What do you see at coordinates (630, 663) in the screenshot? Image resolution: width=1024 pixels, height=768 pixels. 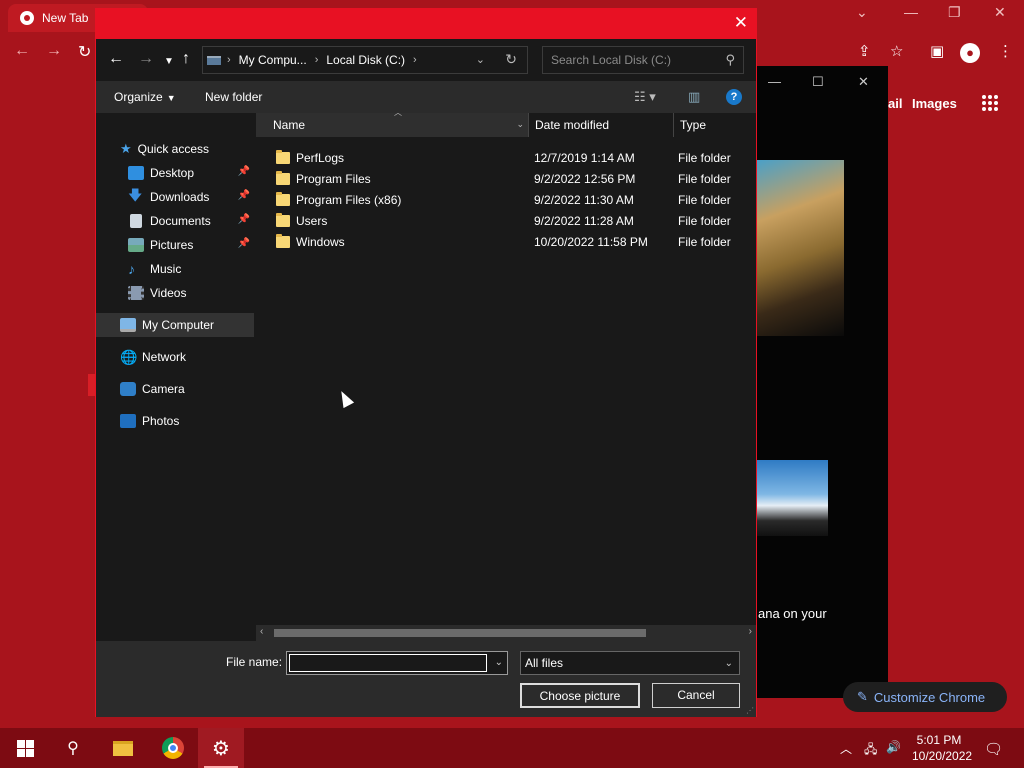 I see `file-type-select: All files ⌄` at bounding box center [630, 663].